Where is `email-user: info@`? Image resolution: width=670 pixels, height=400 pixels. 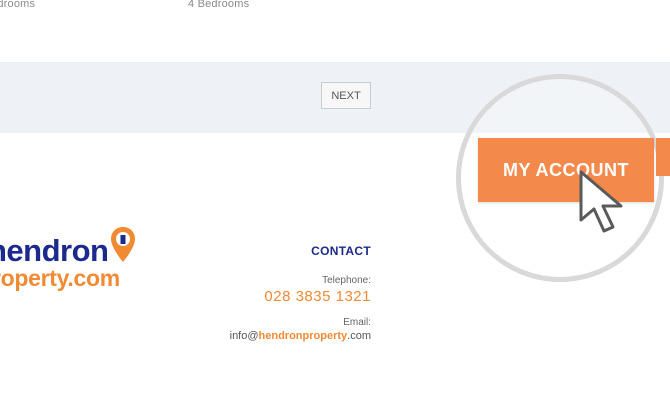
email-user: info@ is located at coordinates (244, 336).